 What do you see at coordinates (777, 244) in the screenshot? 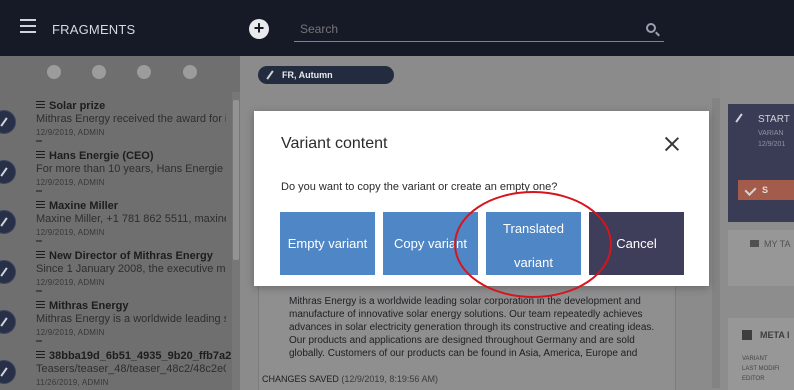
I see `my-tasks-label: MY TA` at bounding box center [777, 244].